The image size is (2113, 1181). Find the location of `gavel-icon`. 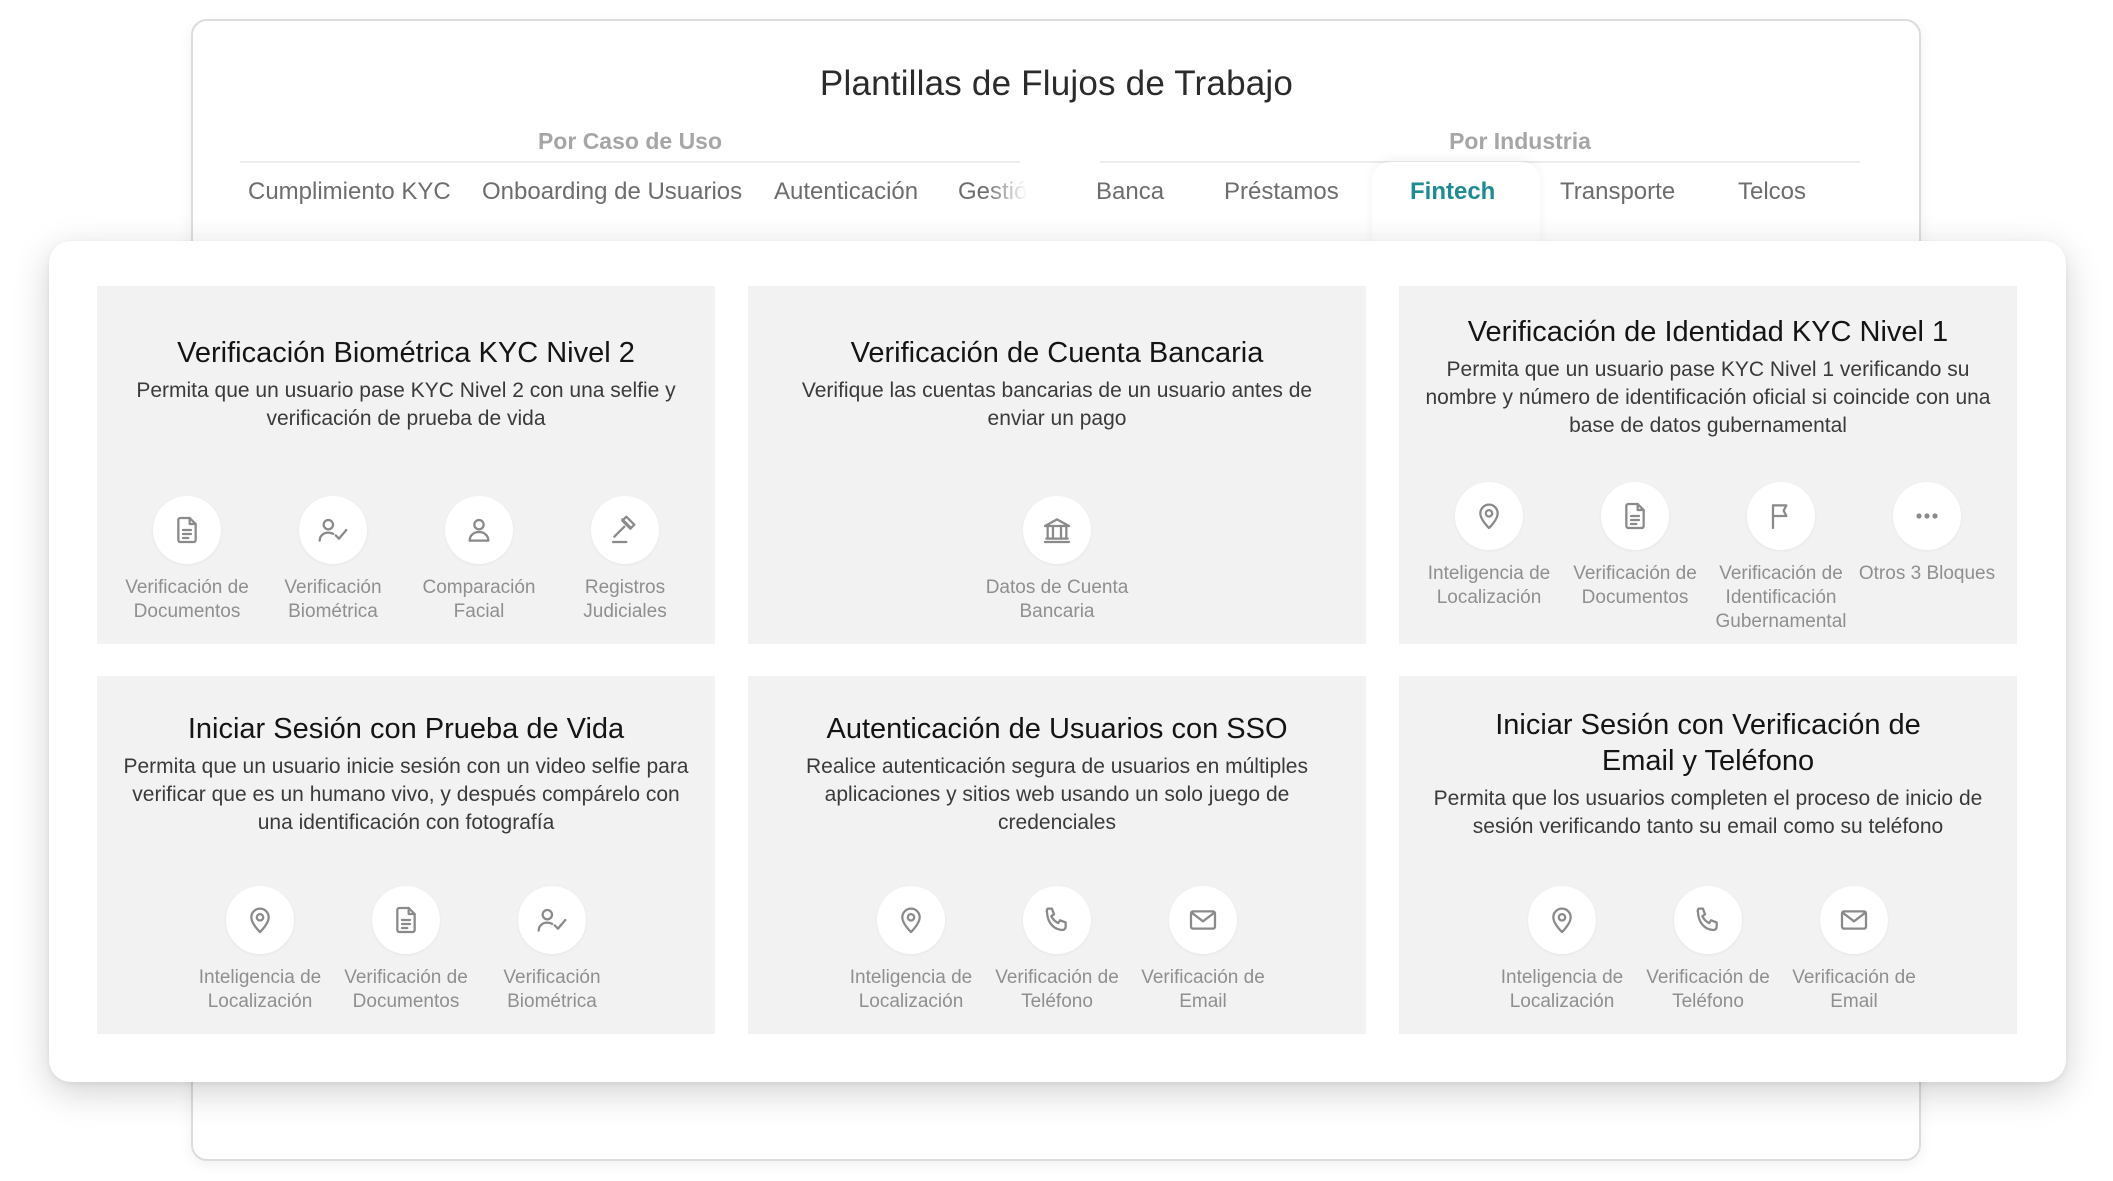

gavel-icon is located at coordinates (623, 529).